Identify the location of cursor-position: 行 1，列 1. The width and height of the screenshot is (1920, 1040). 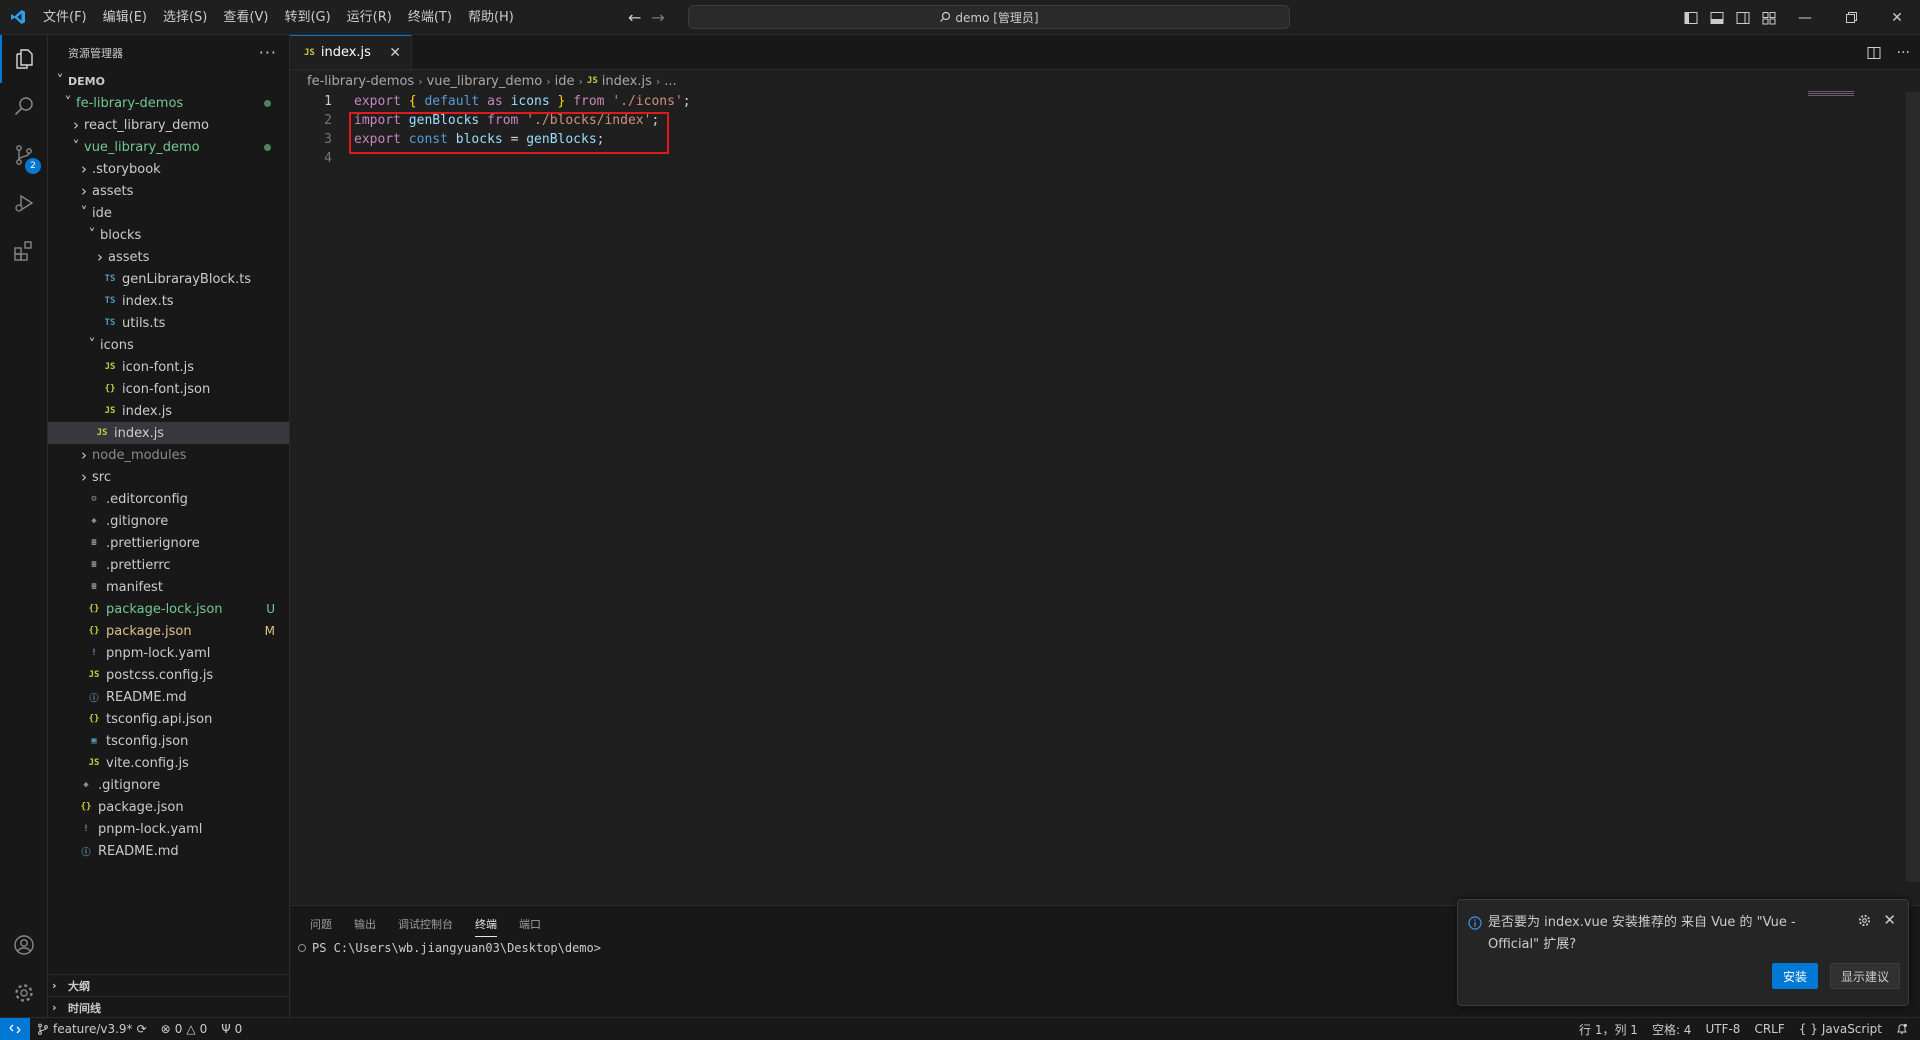
(1608, 1029).